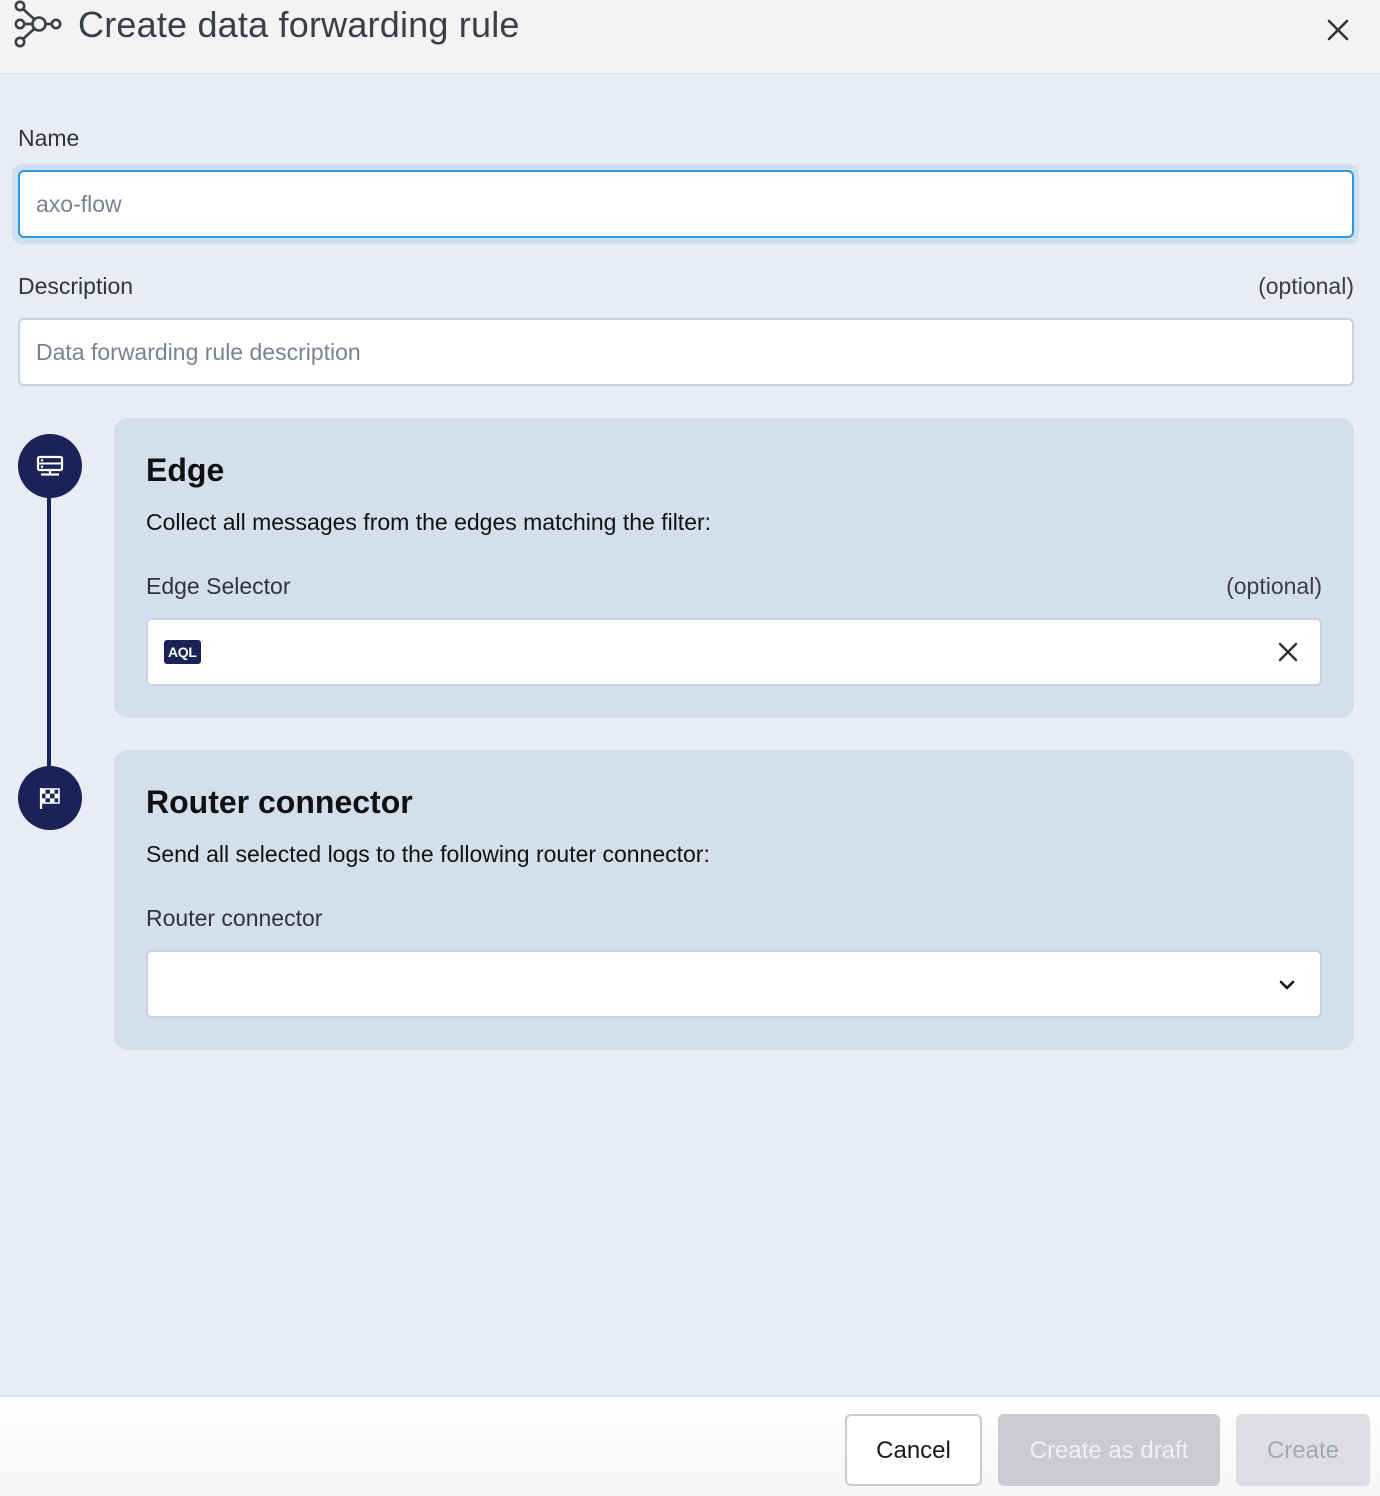 Image resolution: width=1380 pixels, height=1496 pixels. Describe the element at coordinates (1274, 586) in the screenshot. I see `edge-selector-optional-label: (optional)` at that location.